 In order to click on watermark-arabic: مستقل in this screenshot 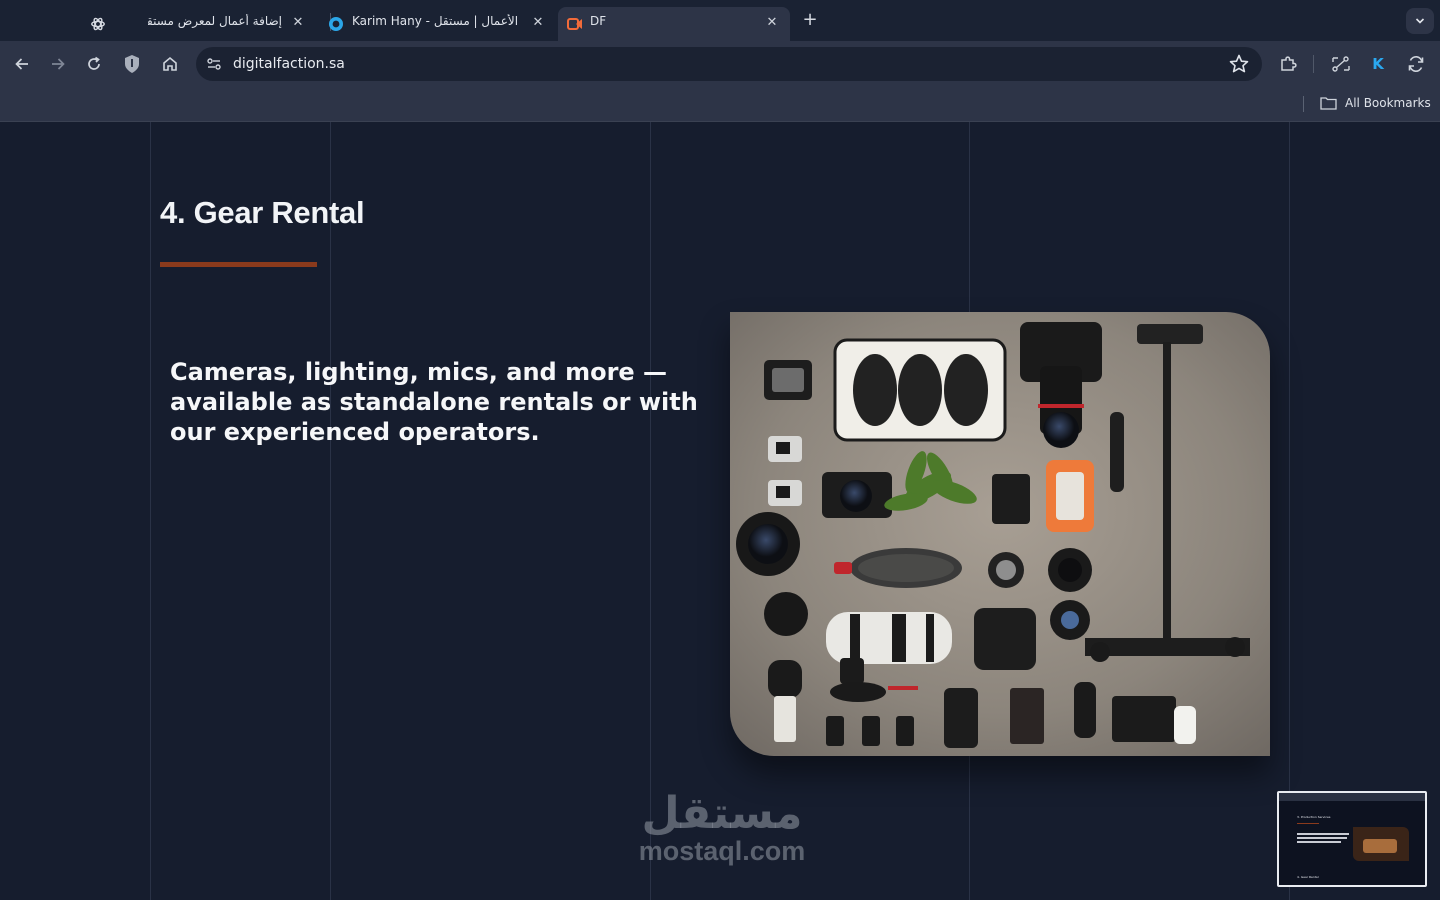, I will do `click(722, 813)`.